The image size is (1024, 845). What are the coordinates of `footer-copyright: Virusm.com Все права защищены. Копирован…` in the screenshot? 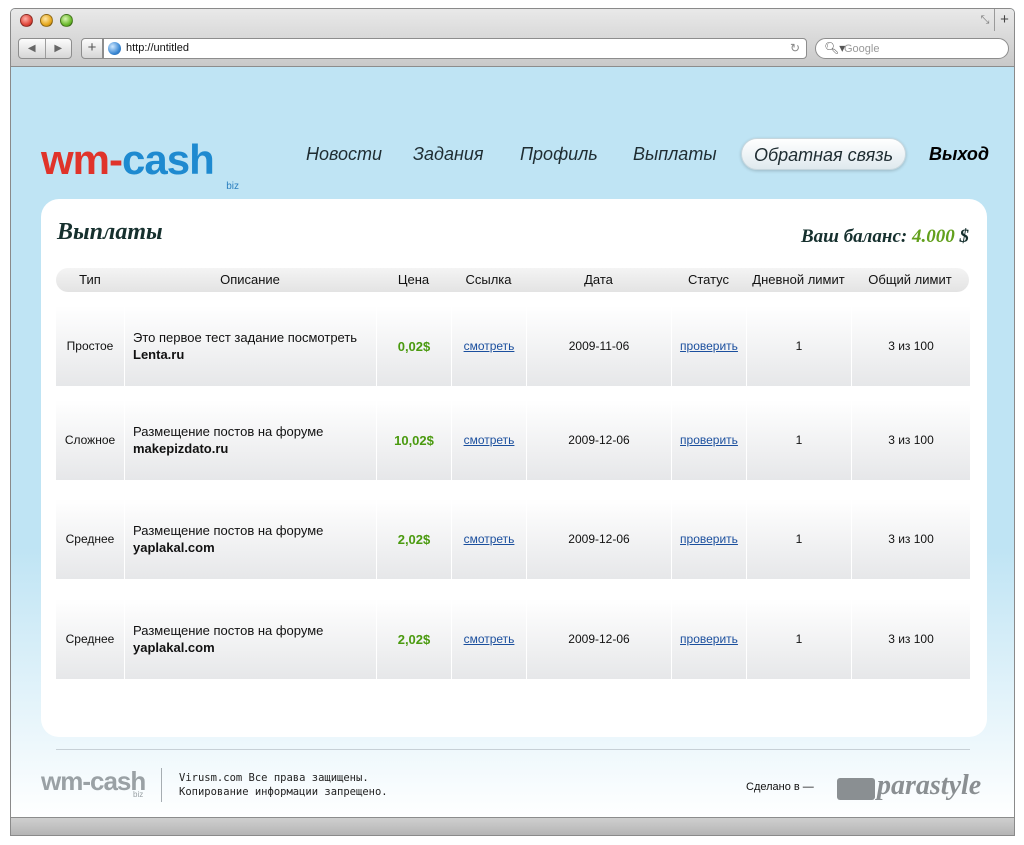 It's located at (283, 785).